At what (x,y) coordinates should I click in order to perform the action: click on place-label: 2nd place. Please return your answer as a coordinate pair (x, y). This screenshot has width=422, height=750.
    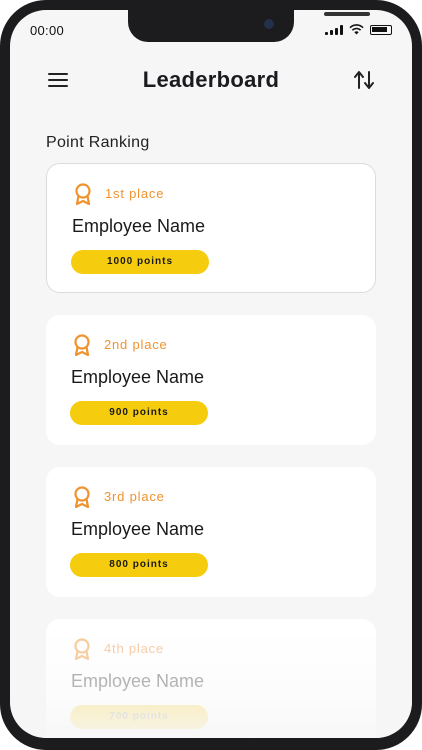
    Looking at the image, I should click on (136, 344).